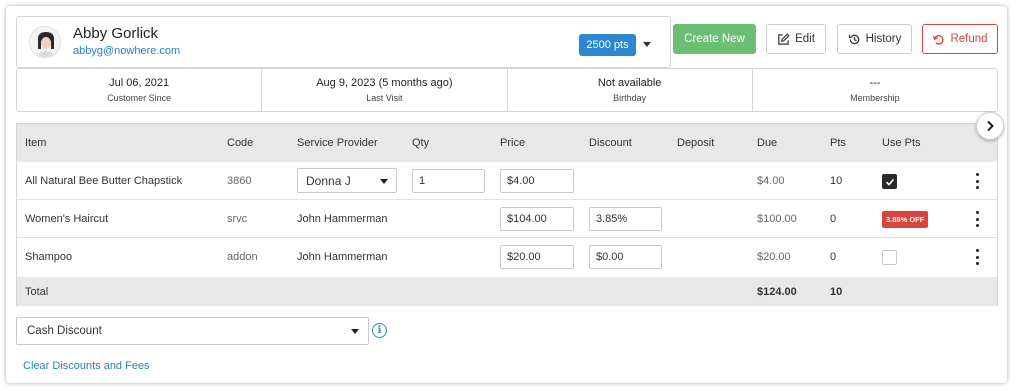 This screenshot has height=391, width=1016. Describe the element at coordinates (448, 181) in the screenshot. I see `qty-input: 1` at that location.